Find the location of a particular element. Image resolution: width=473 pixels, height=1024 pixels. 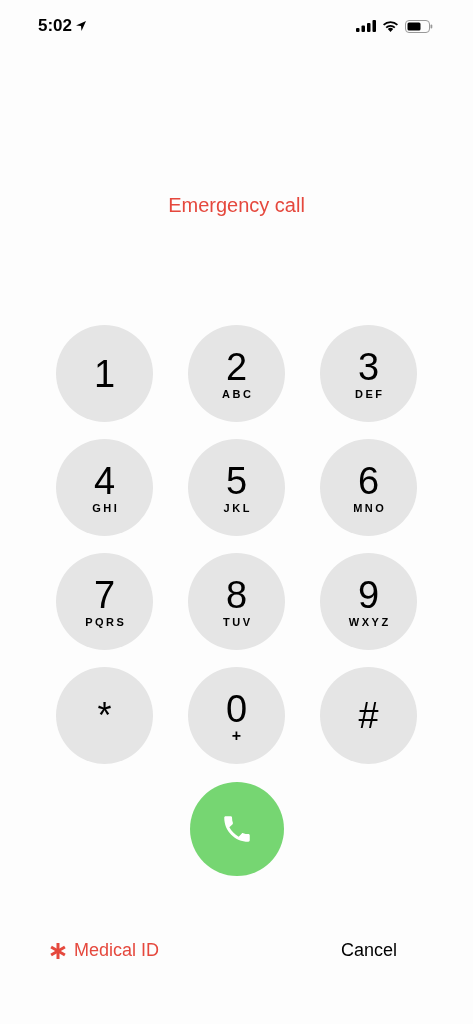

dial-key: 8 TUV is located at coordinates (236, 601).